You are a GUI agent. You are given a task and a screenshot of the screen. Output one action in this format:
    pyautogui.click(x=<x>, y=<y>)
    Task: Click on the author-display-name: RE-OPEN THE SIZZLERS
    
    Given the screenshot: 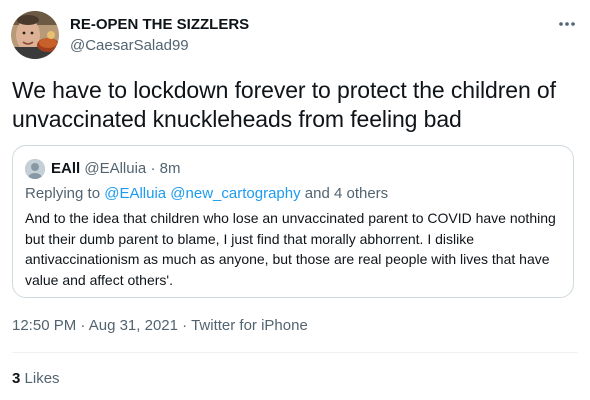 What is the action you would take?
    pyautogui.click(x=159, y=24)
    